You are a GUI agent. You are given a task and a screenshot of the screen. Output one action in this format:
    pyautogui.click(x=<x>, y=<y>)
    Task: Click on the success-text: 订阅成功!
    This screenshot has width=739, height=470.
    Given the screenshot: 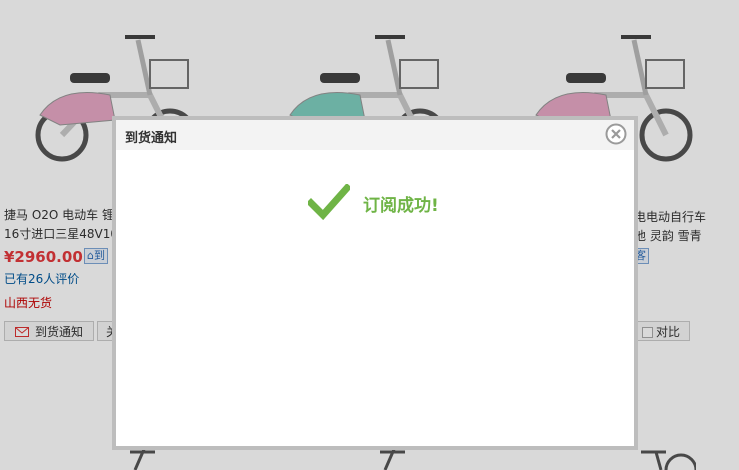 What is the action you would take?
    pyautogui.click(x=401, y=206)
    